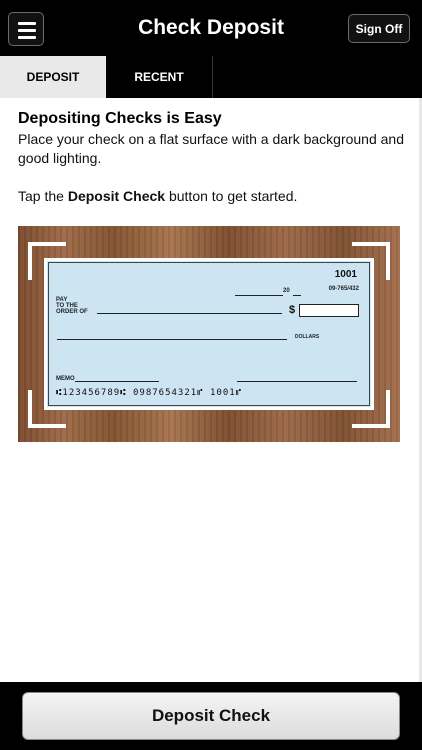 The height and width of the screenshot is (750, 422). Describe the element at coordinates (72, 312) in the screenshot. I see `pay-label-line: ORDER OF` at that location.